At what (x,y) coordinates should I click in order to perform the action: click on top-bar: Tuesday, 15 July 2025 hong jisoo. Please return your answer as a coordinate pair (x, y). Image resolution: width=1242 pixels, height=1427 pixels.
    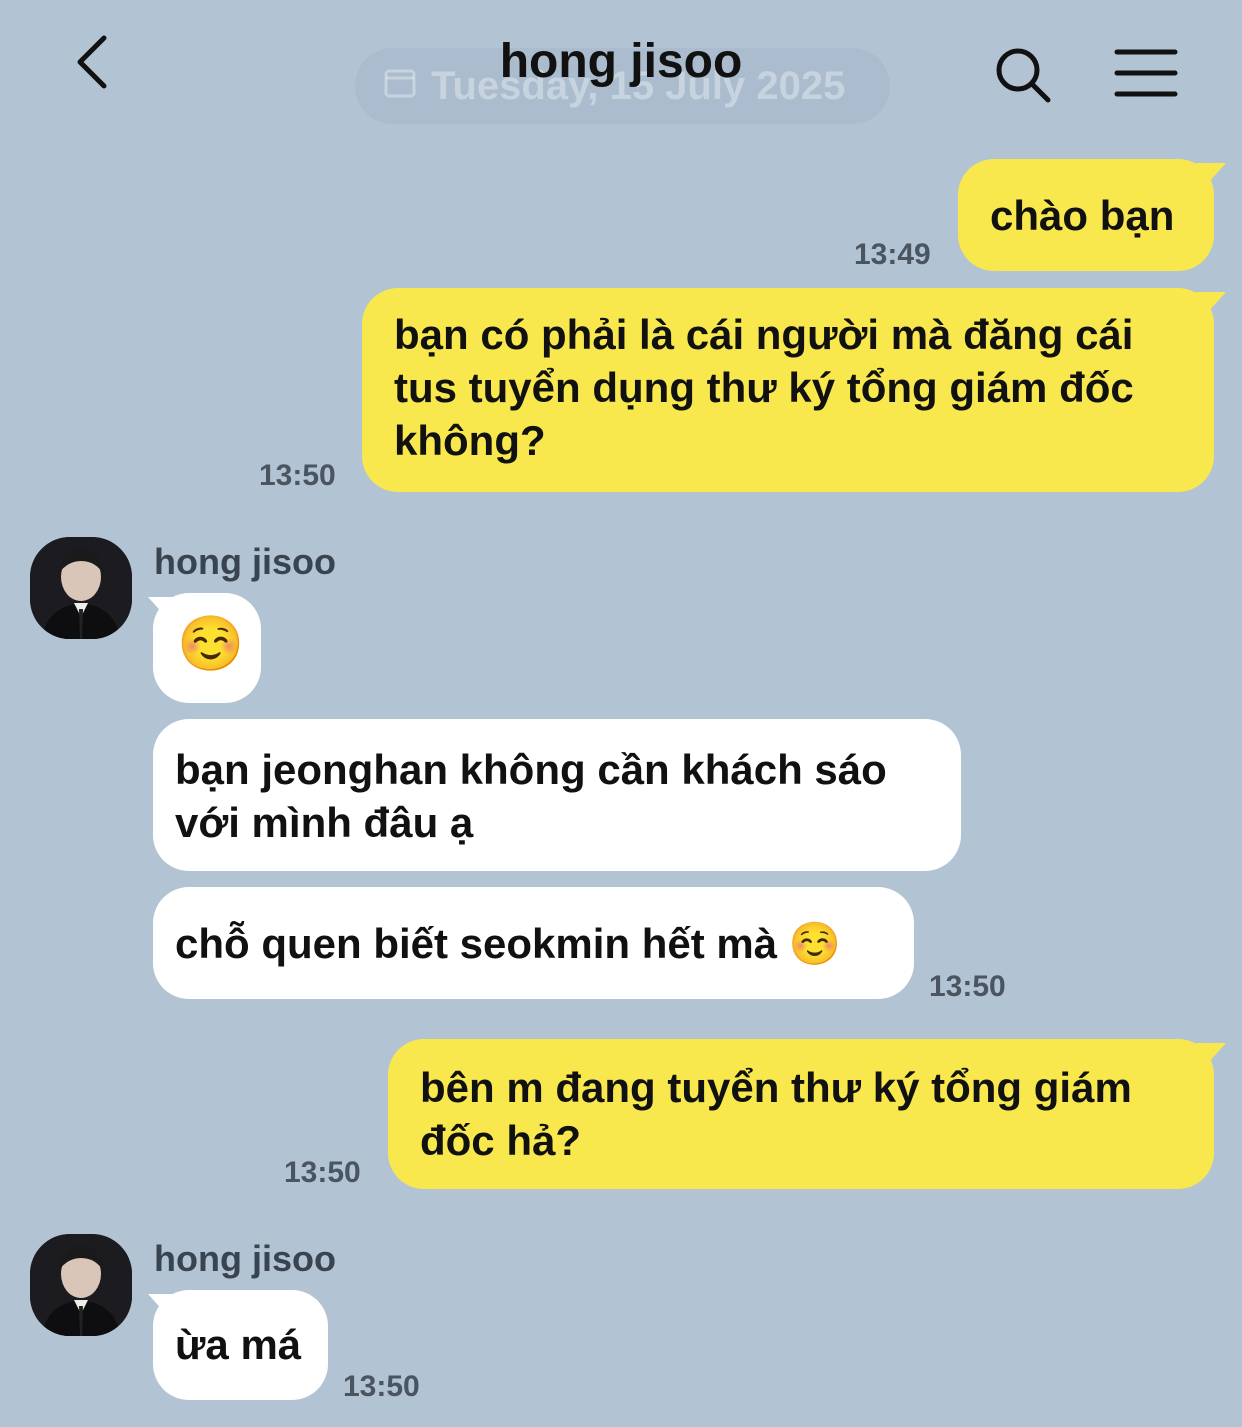
    Looking at the image, I should click on (621, 65).